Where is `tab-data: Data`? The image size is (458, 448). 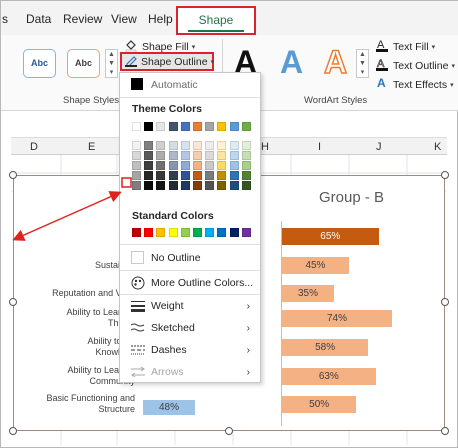 tab-data: Data is located at coordinates (38, 19).